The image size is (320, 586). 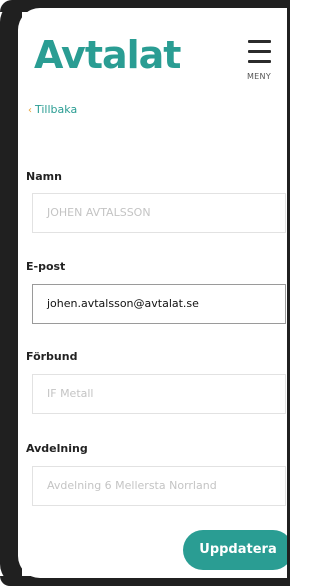 I want to click on back-link: ‹ Tillbaka, so click(x=52, y=109).